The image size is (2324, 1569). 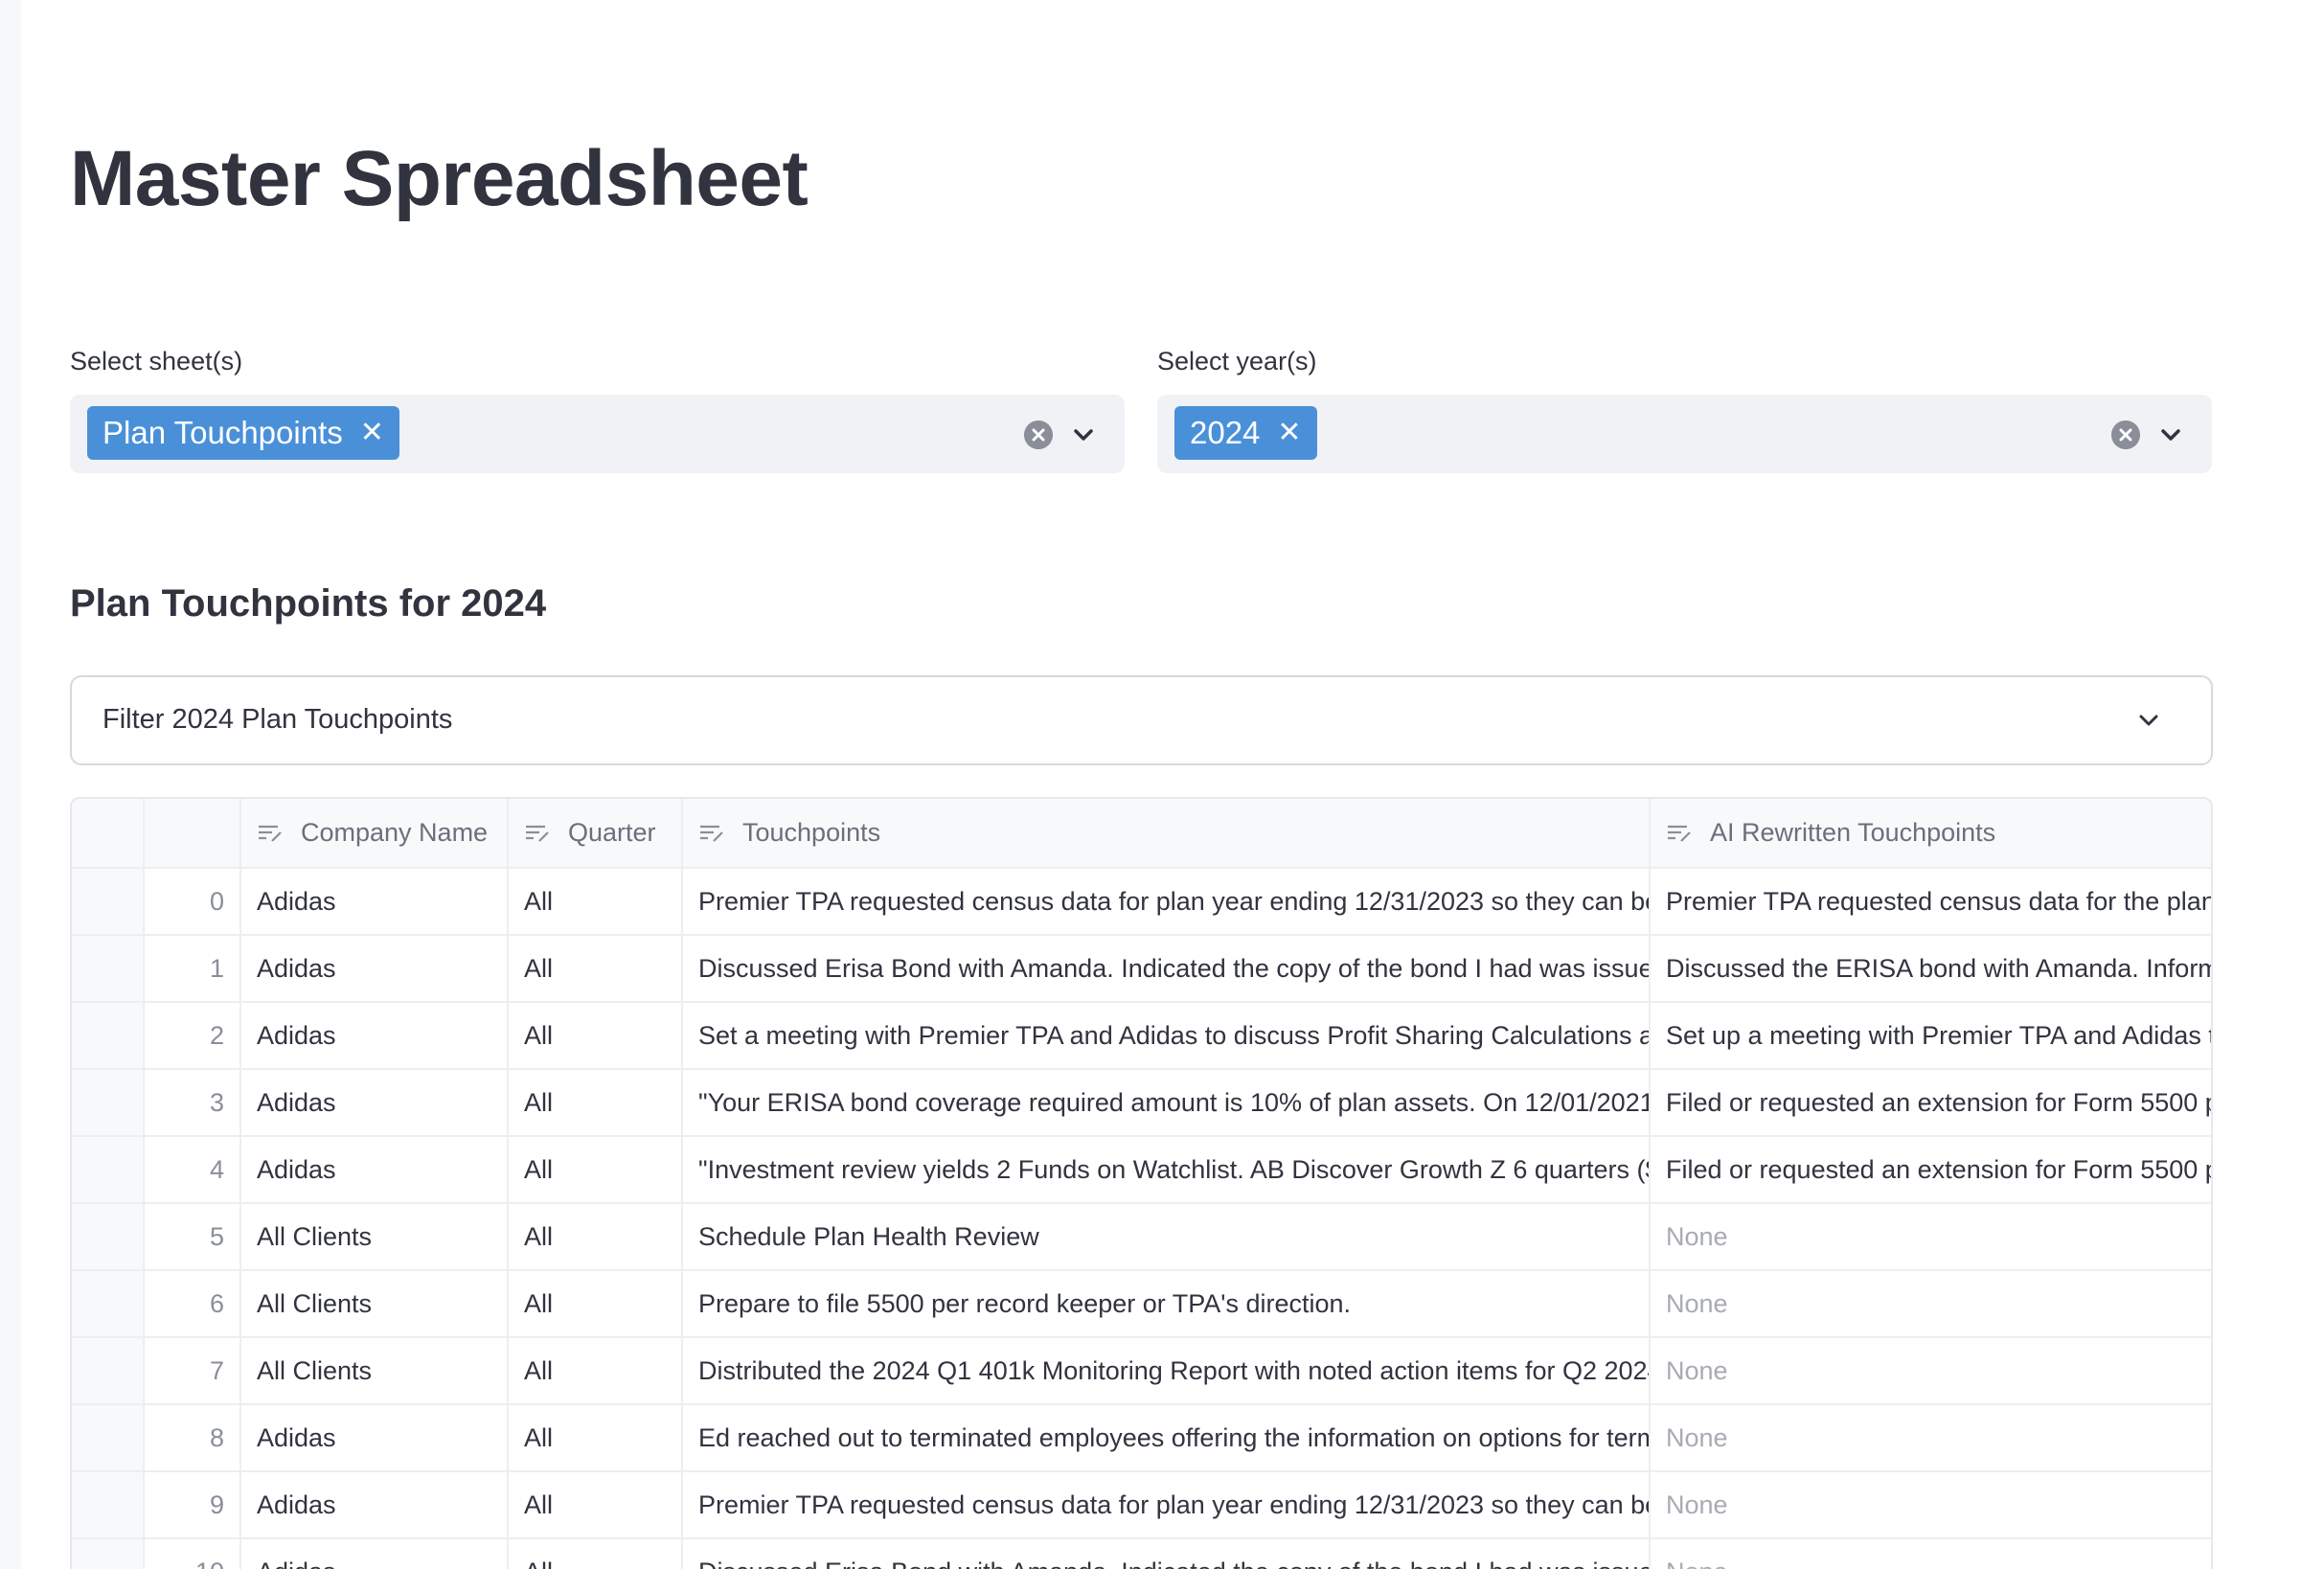 What do you see at coordinates (192, 1505) in the screenshot?
I see `row-index-cell: 9` at bounding box center [192, 1505].